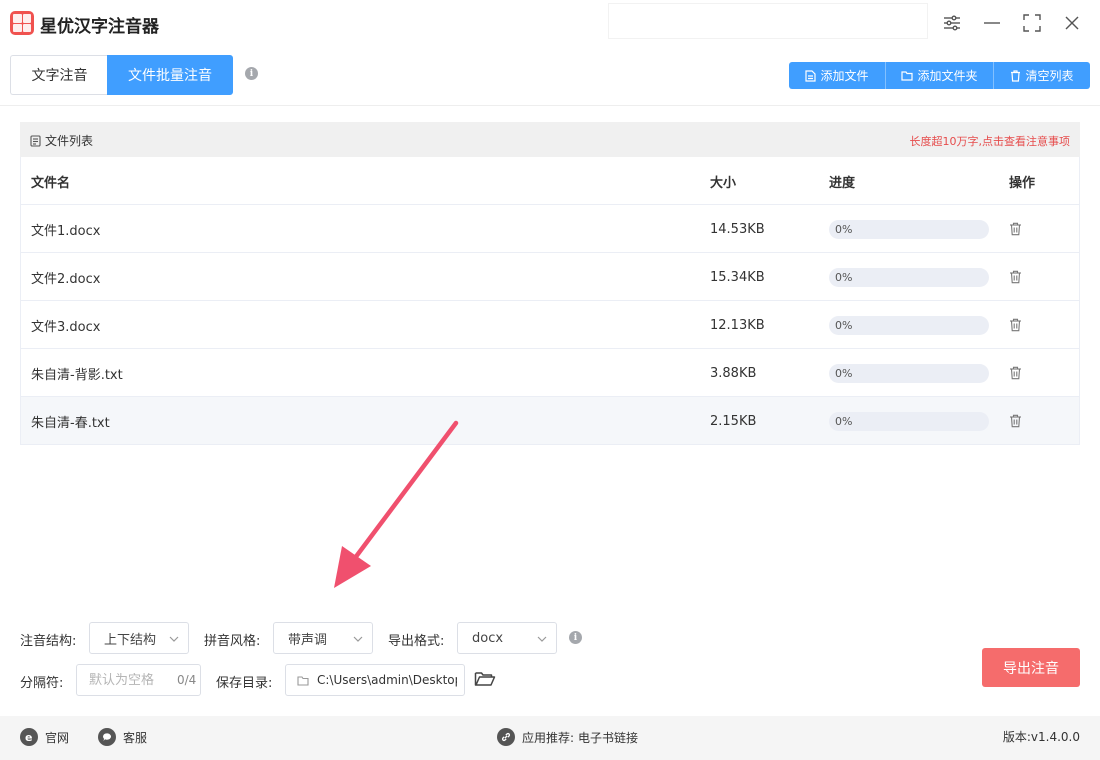  What do you see at coordinates (842, 183) in the screenshot?
I see `column-header-progress: 进度` at bounding box center [842, 183].